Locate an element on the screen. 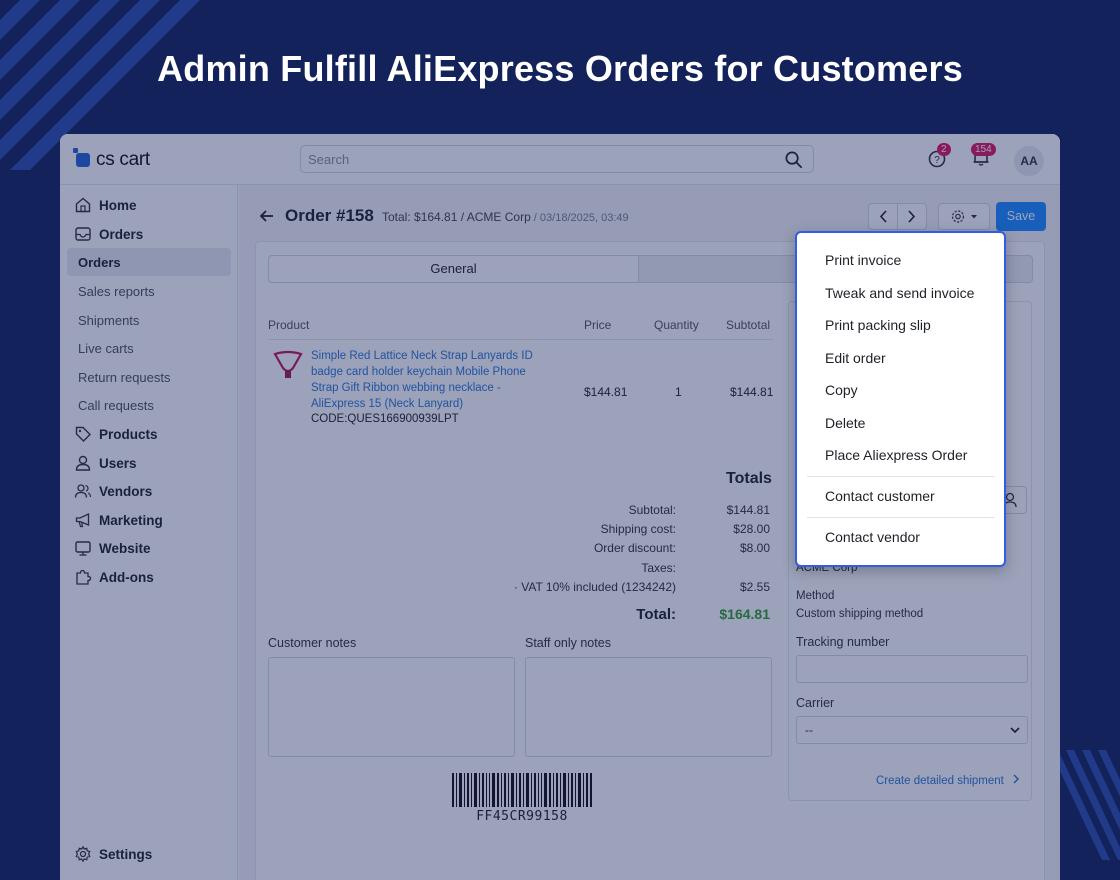 The image size is (1120, 880). menu-item-contact-vendor: Contact vendor is located at coordinates (872, 537).